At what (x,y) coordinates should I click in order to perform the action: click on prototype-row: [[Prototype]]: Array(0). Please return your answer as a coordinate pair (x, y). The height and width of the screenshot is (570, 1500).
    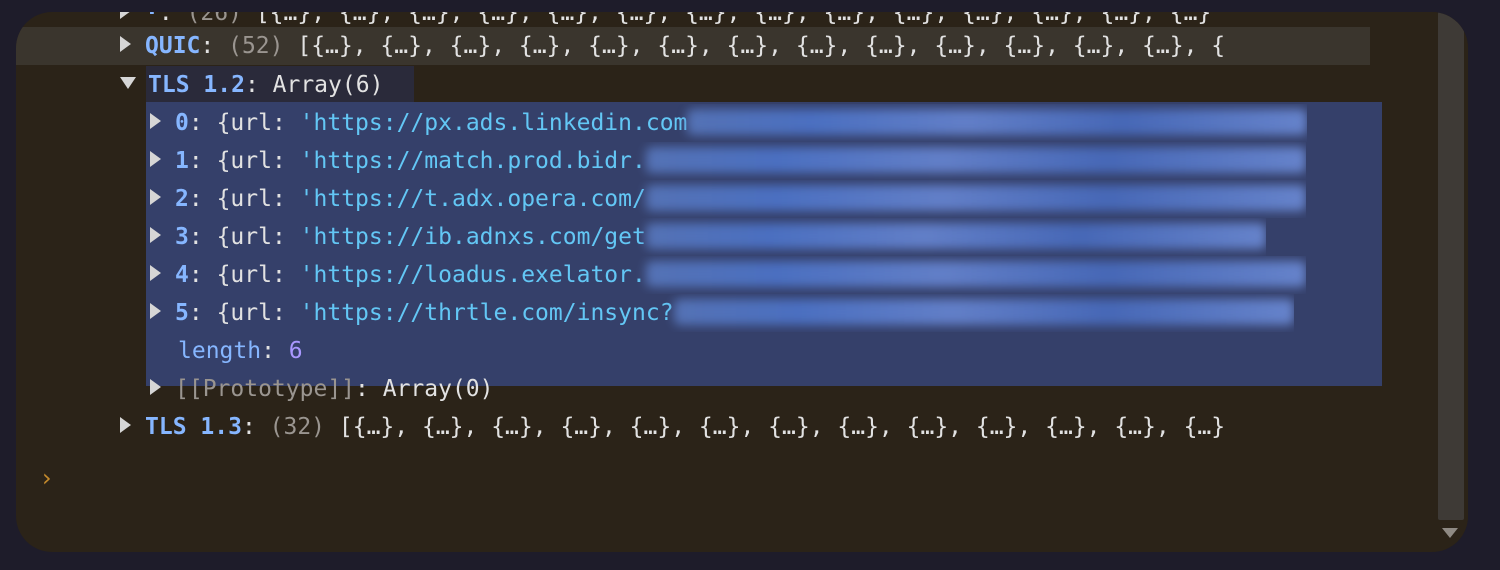
    Looking at the image, I should click on (322, 389).